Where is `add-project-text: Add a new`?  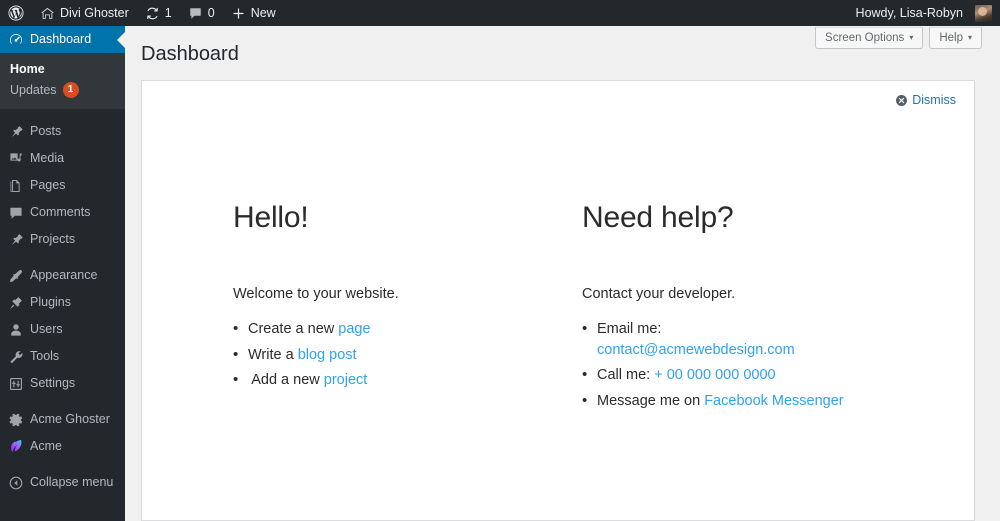 add-project-text: Add a new is located at coordinates (286, 380).